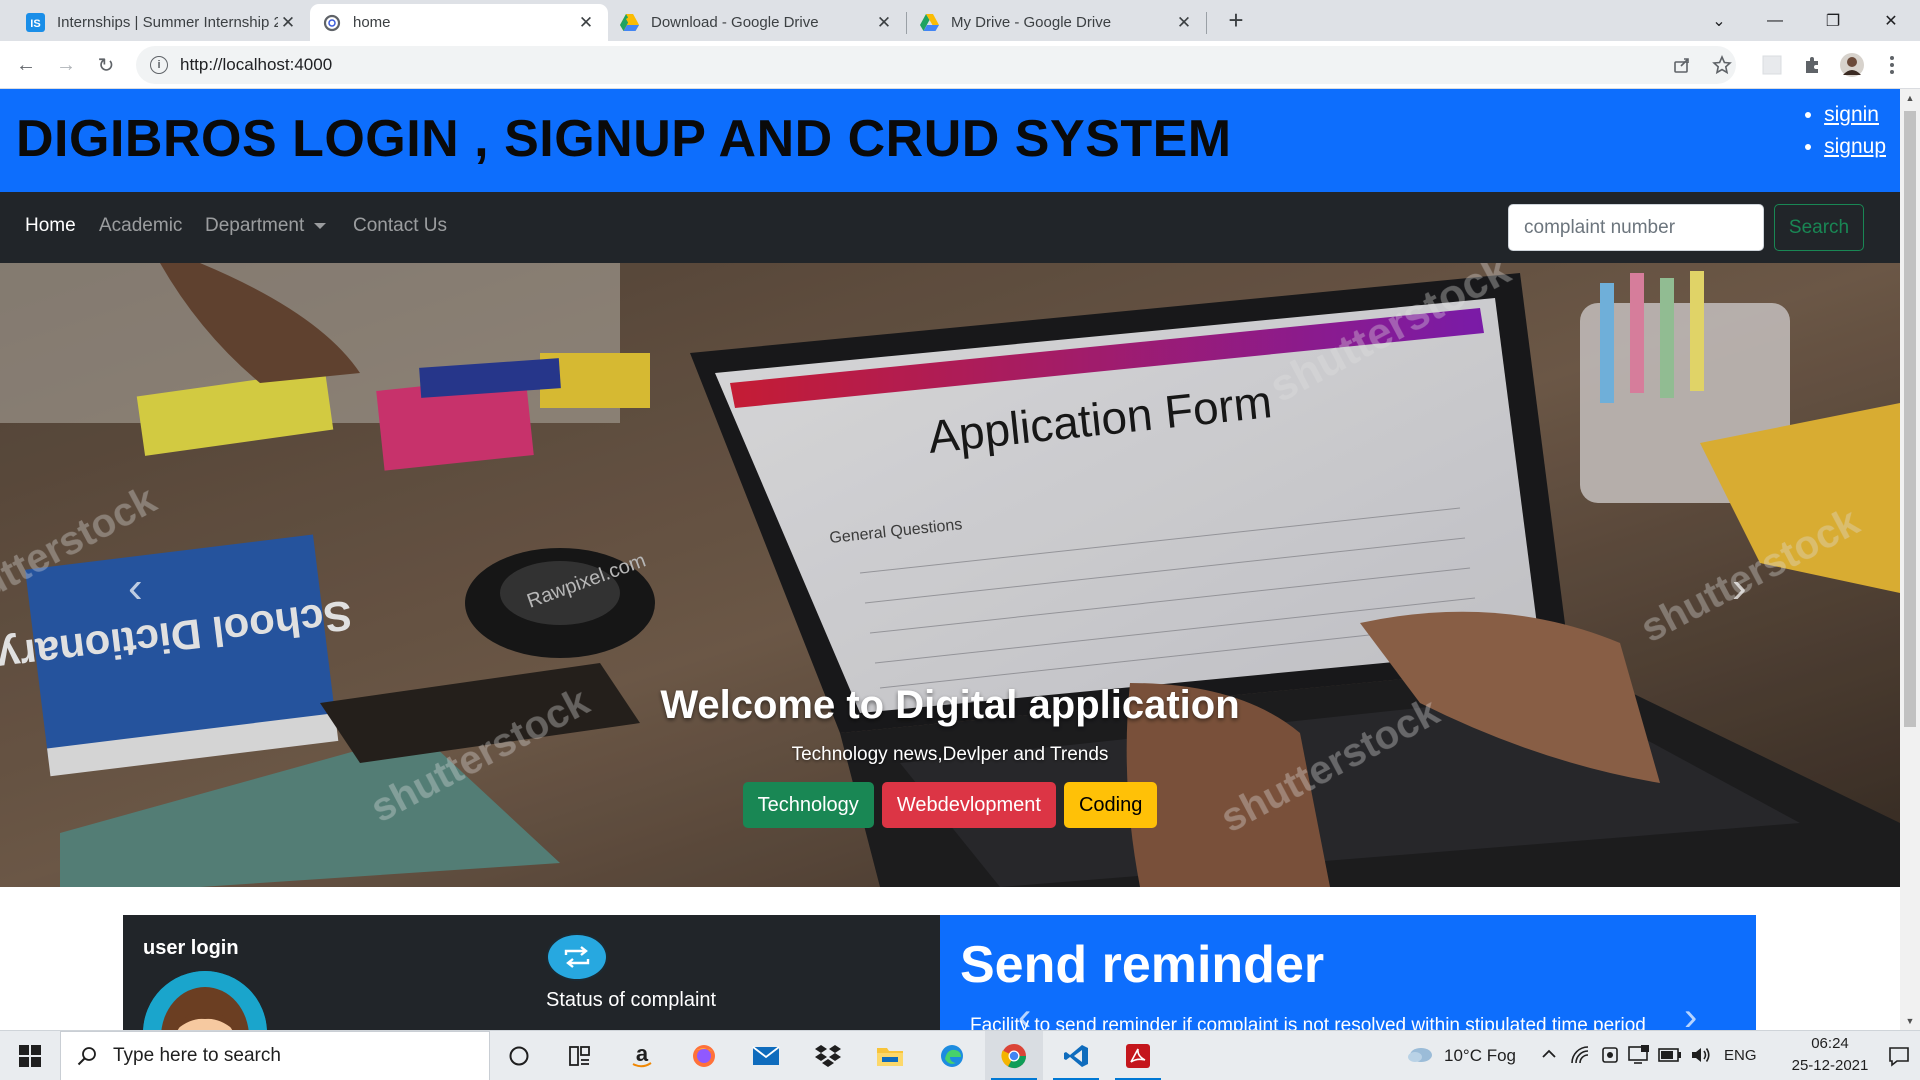 Image resolution: width=1920 pixels, height=1080 pixels. I want to click on signup-link: signup, so click(1855, 146).